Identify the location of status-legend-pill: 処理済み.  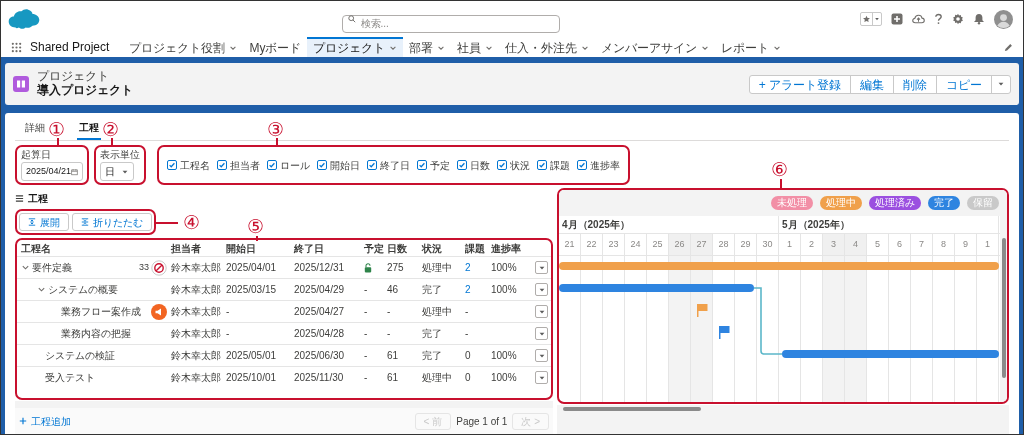
(895, 203).